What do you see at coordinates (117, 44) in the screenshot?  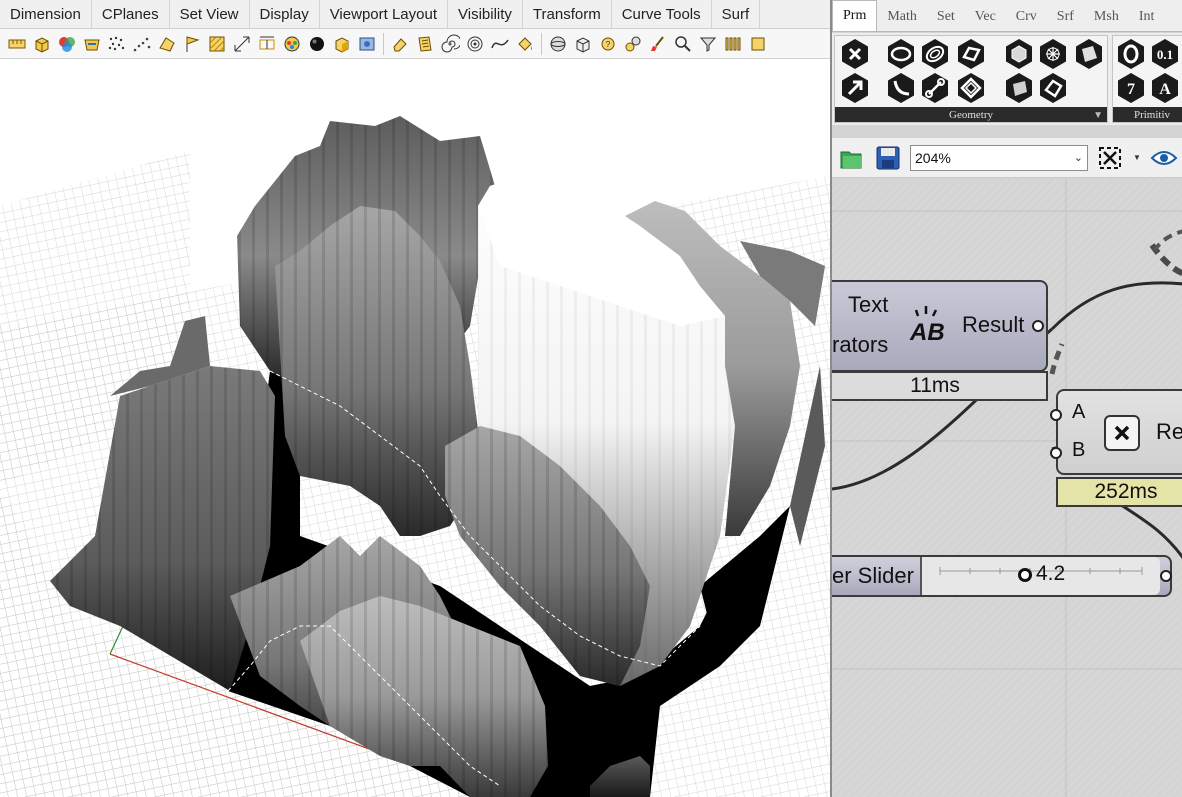 I see `point-cloud-icon` at bounding box center [117, 44].